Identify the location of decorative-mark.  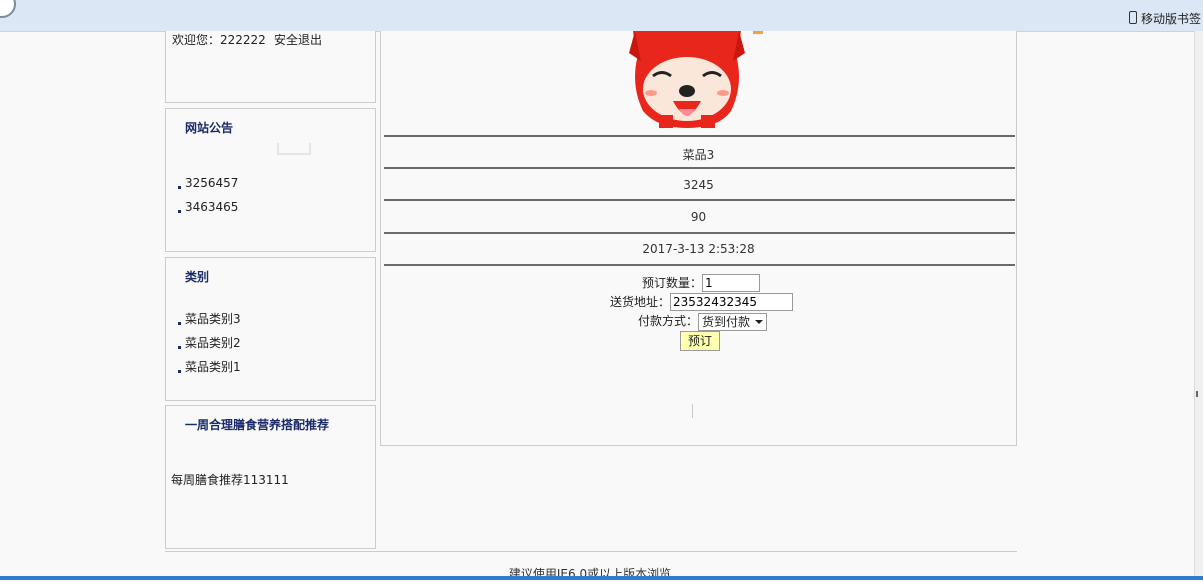
(758, 32).